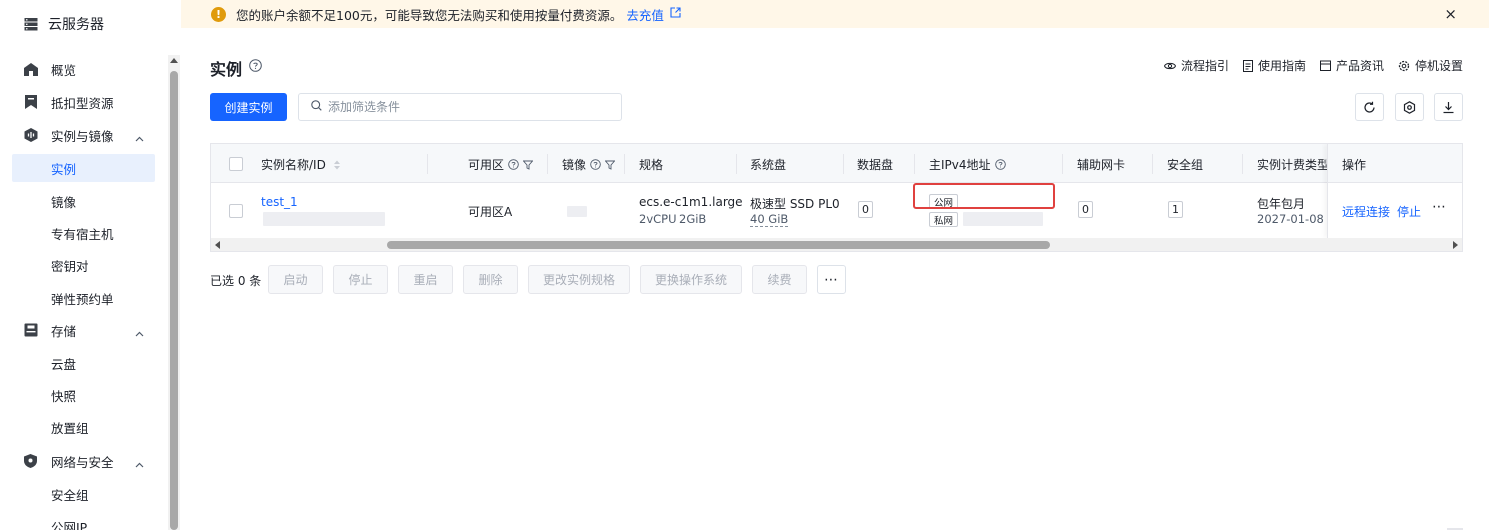 This screenshot has width=1489, height=530. What do you see at coordinates (1085, 209) in the screenshot?
I see `secondary-nic-count: 0` at bounding box center [1085, 209].